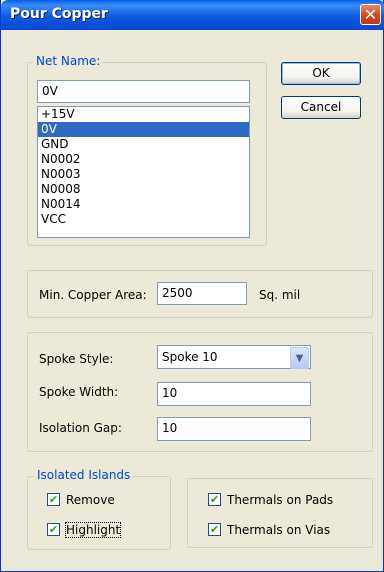 Image resolution: width=384 pixels, height=572 pixels. Describe the element at coordinates (202, 293) in the screenshot. I see `copper-area-input: 2500` at that location.